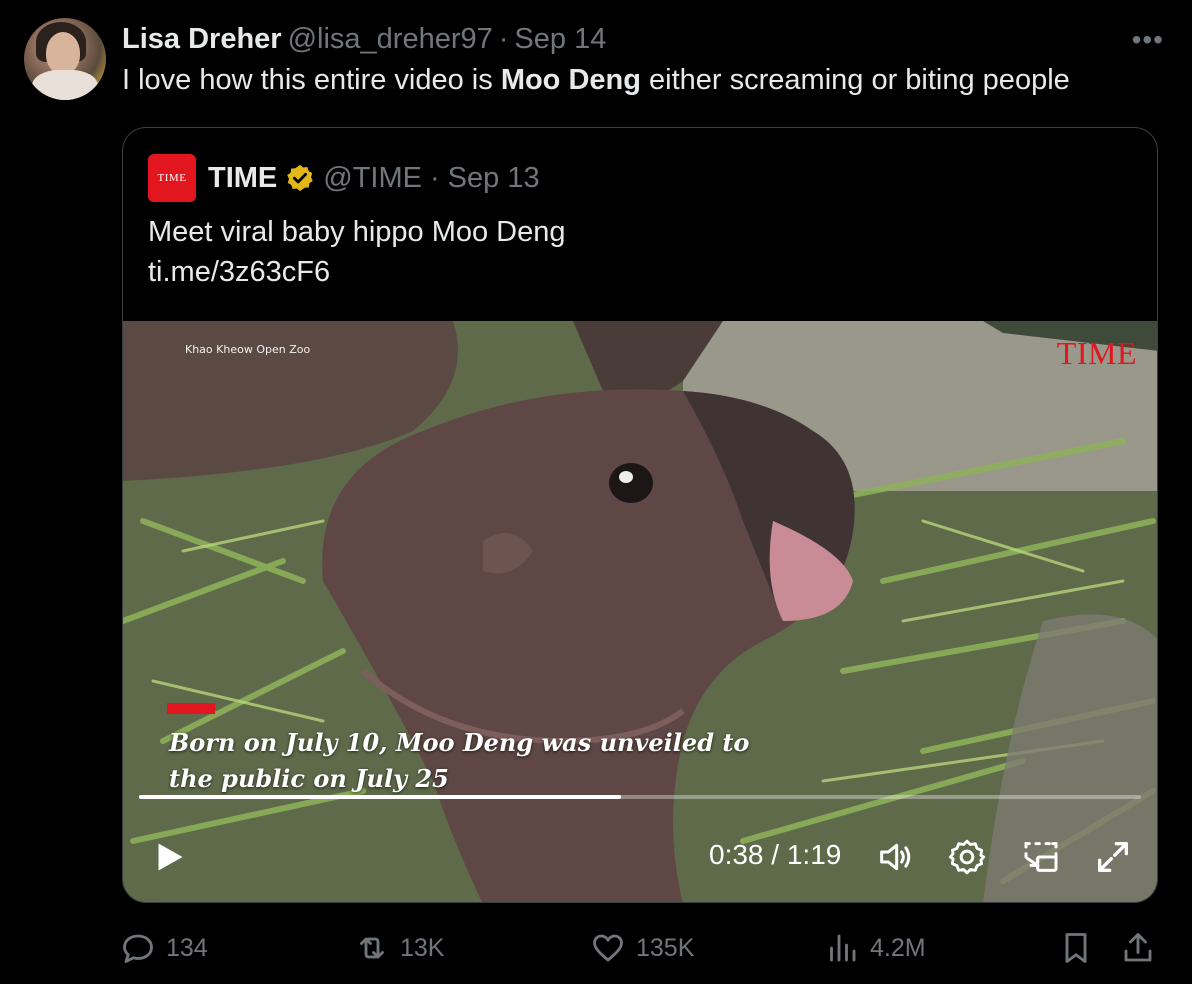  What do you see at coordinates (1041, 857) in the screenshot?
I see `pip-icon` at bounding box center [1041, 857].